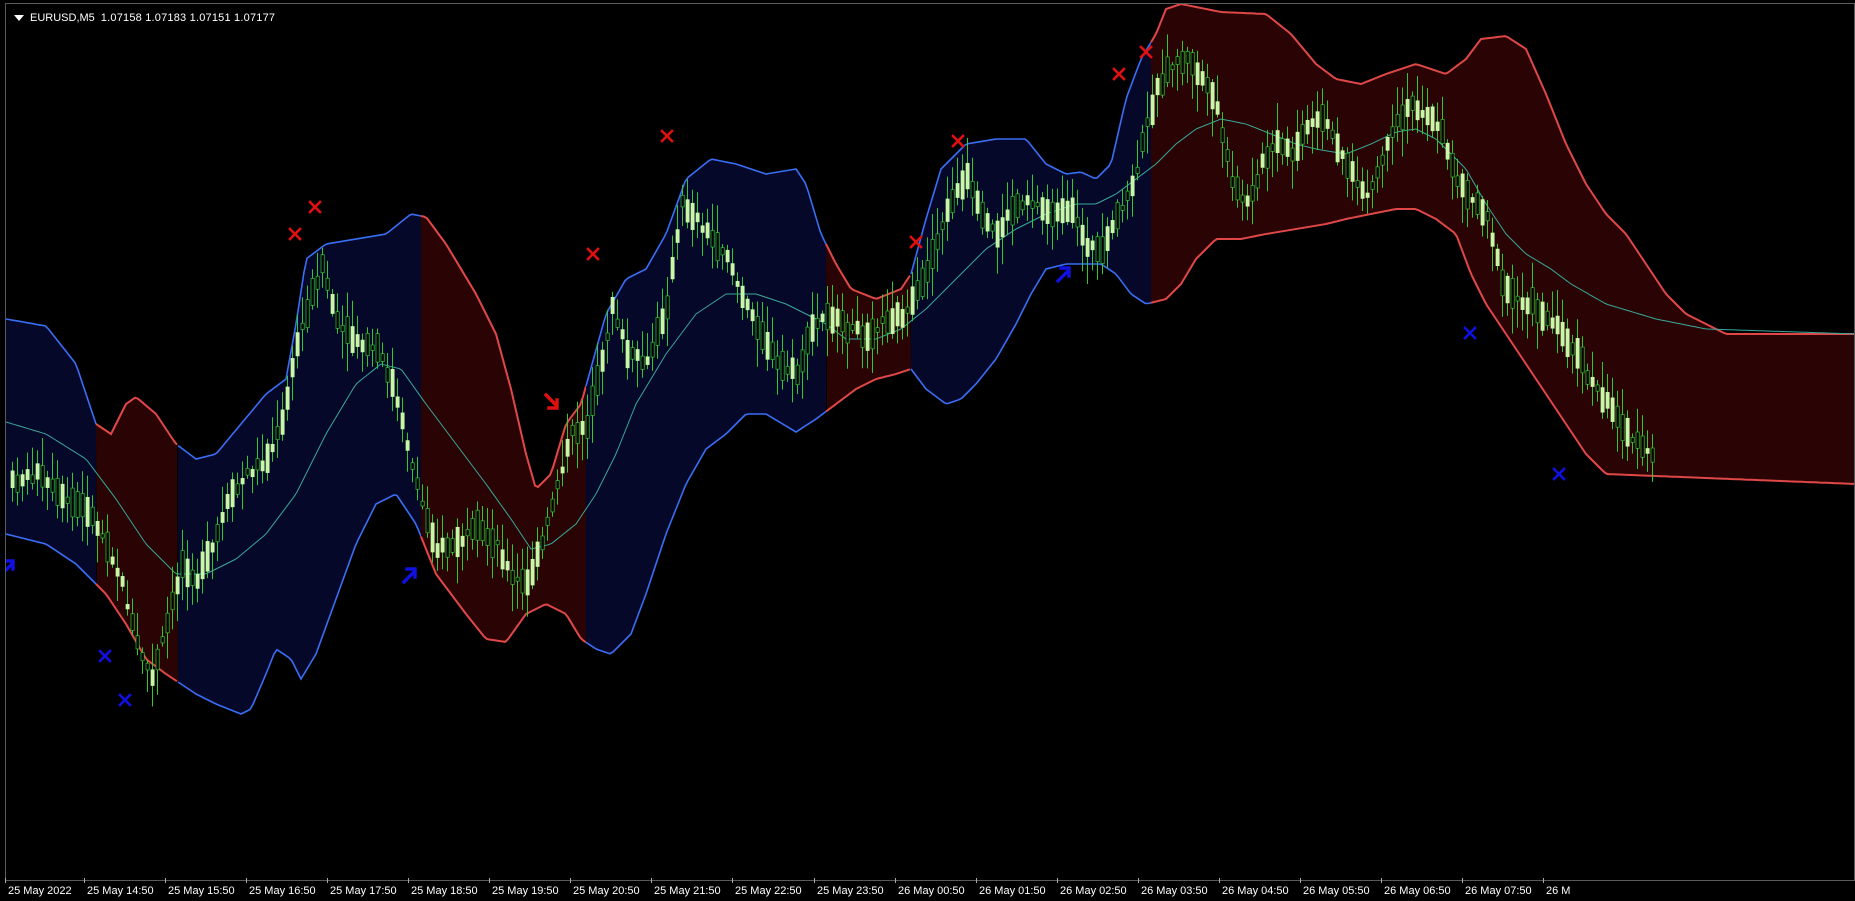 This screenshot has height=901, width=1855. What do you see at coordinates (850, 891) in the screenshot?
I see `tick-label: 25 May 23:50` at bounding box center [850, 891].